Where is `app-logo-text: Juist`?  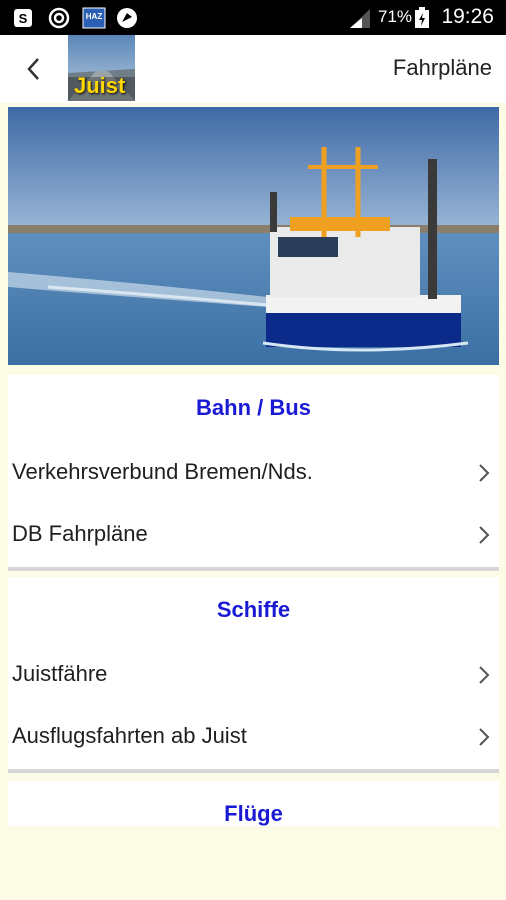 app-logo-text: Juist is located at coordinates (100, 85).